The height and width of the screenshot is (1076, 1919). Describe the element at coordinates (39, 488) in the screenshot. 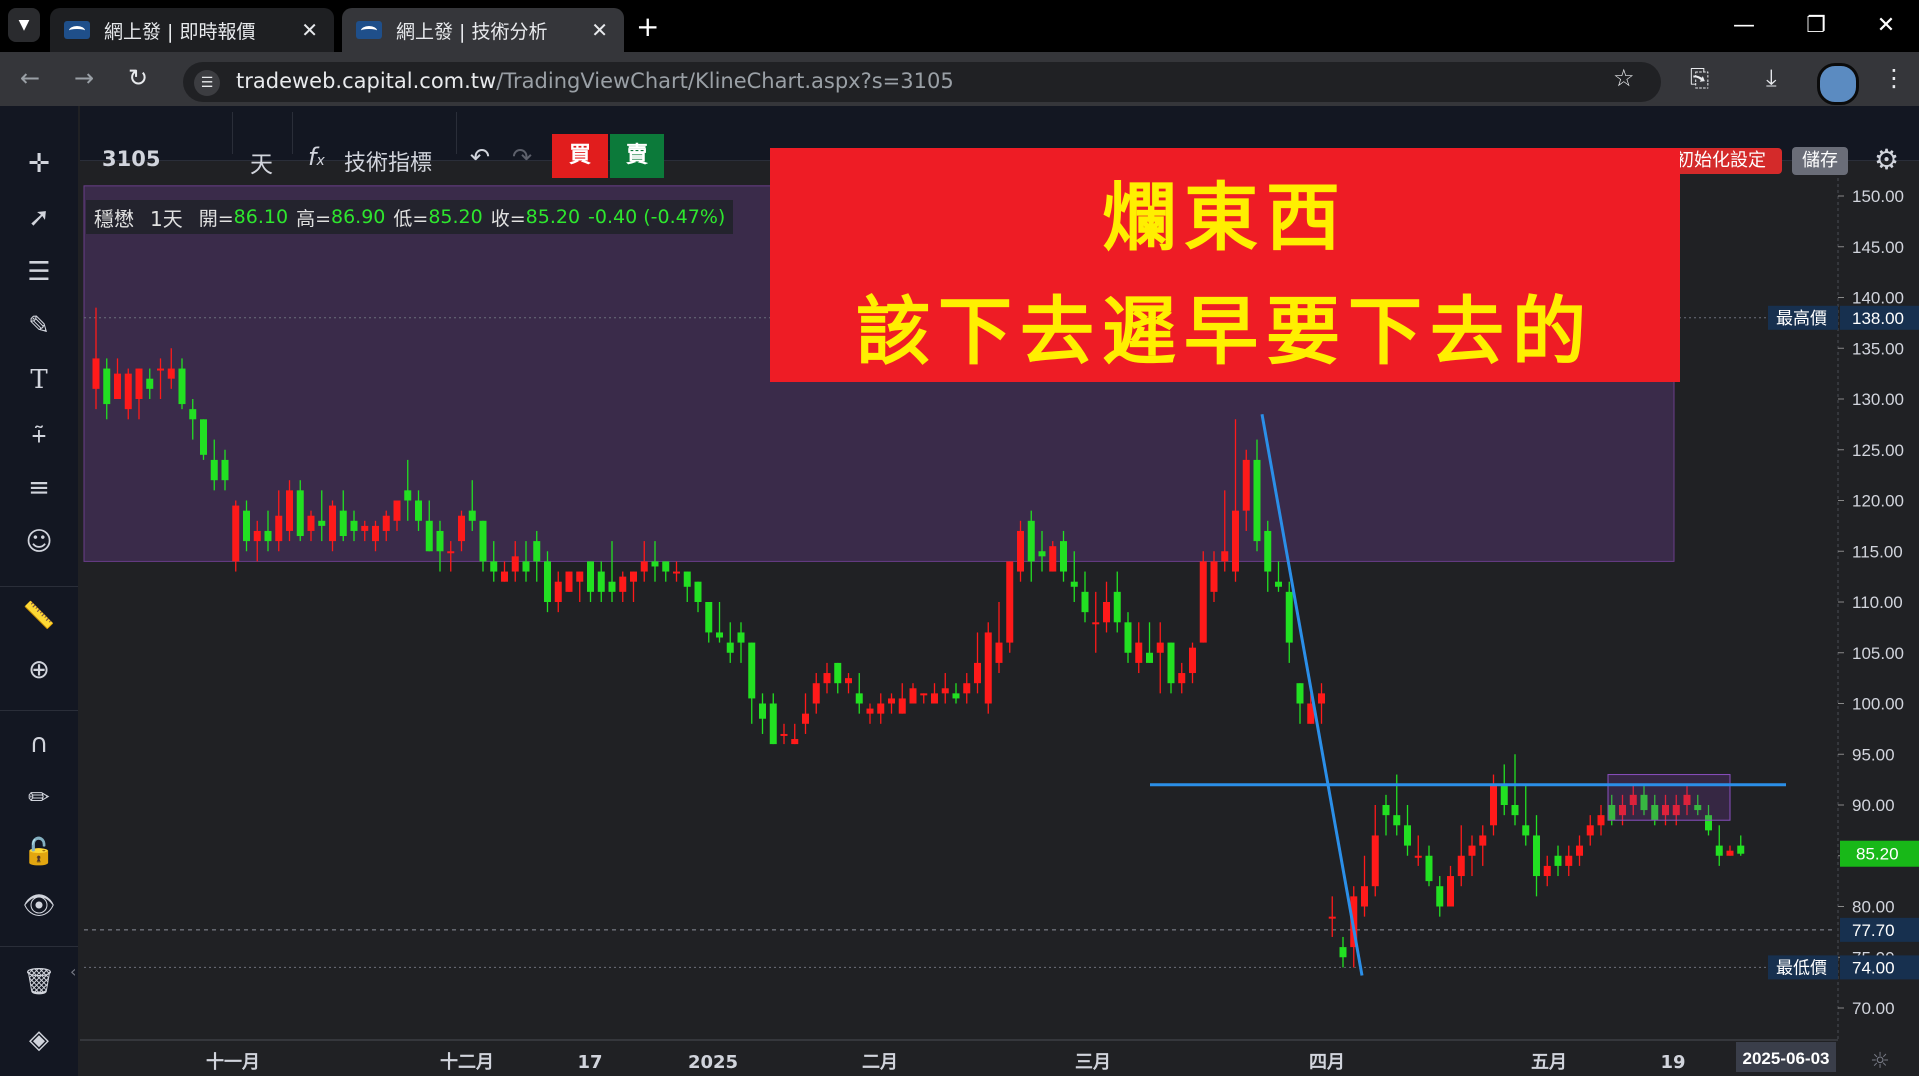

I see `forecast-icon: ≡` at that location.